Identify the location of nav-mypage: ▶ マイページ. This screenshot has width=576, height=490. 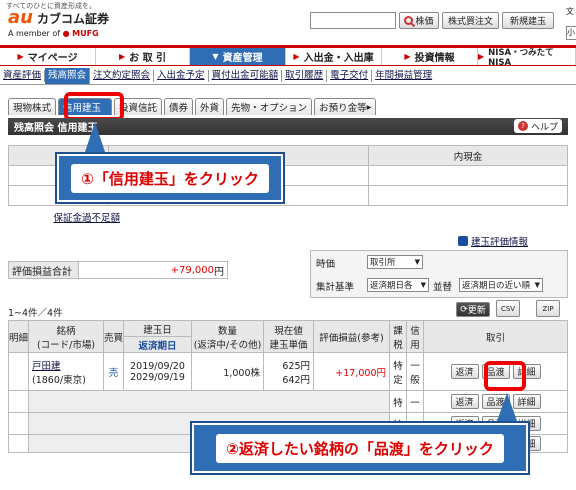
(48, 56).